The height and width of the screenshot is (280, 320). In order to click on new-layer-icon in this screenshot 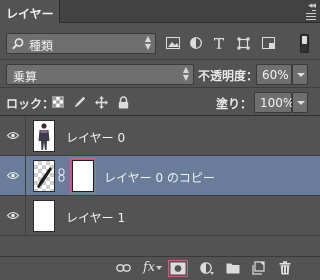, I will do `click(258, 268)`.